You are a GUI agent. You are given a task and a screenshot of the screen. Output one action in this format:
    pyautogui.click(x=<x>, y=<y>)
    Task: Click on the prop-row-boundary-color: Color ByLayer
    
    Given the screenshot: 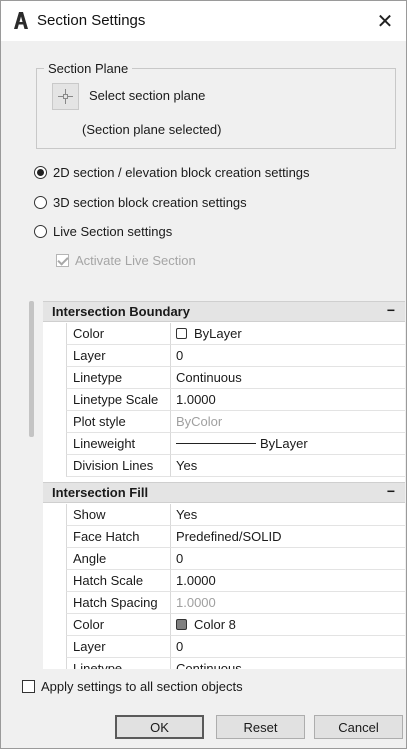 What is the action you would take?
    pyautogui.click(x=224, y=334)
    